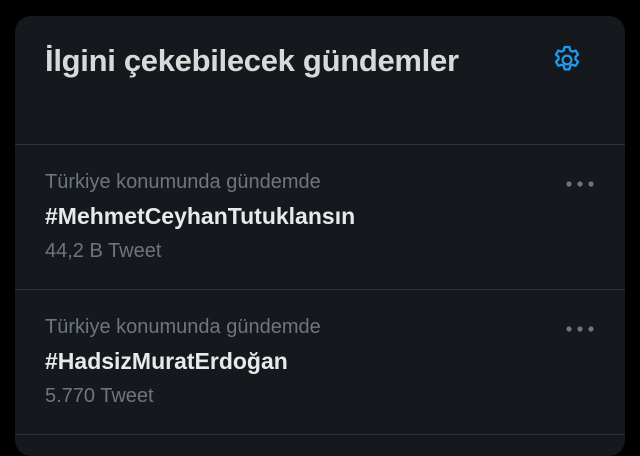 The image size is (640, 456). I want to click on gear-icon, so click(567, 58).